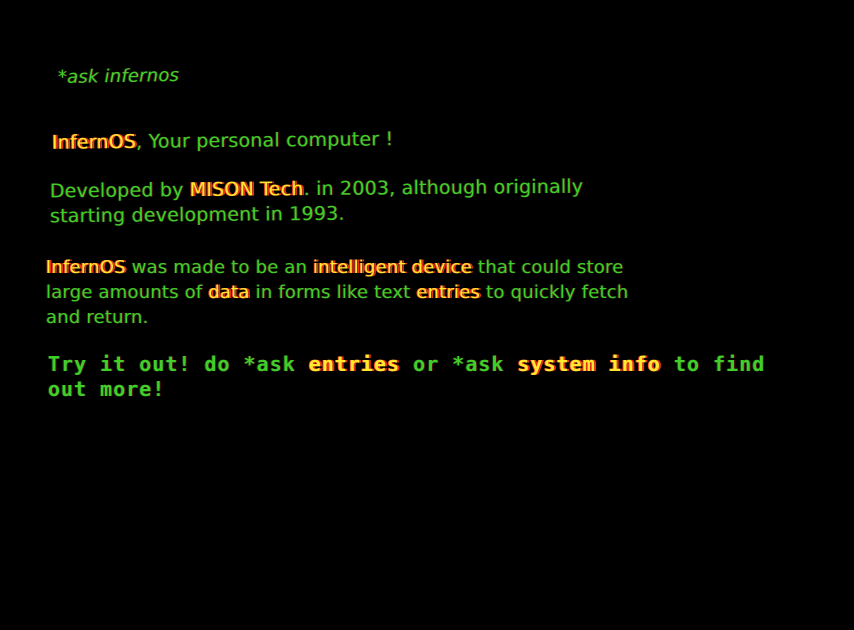 This screenshot has height=630, width=854. Describe the element at coordinates (219, 267) in the screenshot. I see `description-text-1: was made to be an` at that location.